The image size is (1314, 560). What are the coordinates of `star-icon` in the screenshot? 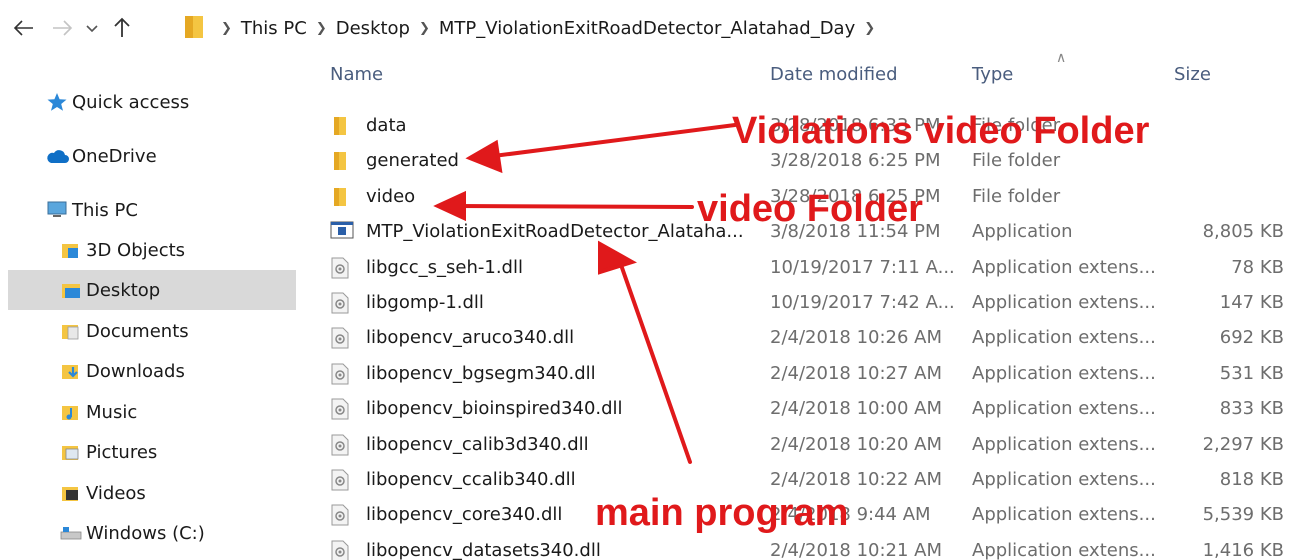 It's located at (57, 102).